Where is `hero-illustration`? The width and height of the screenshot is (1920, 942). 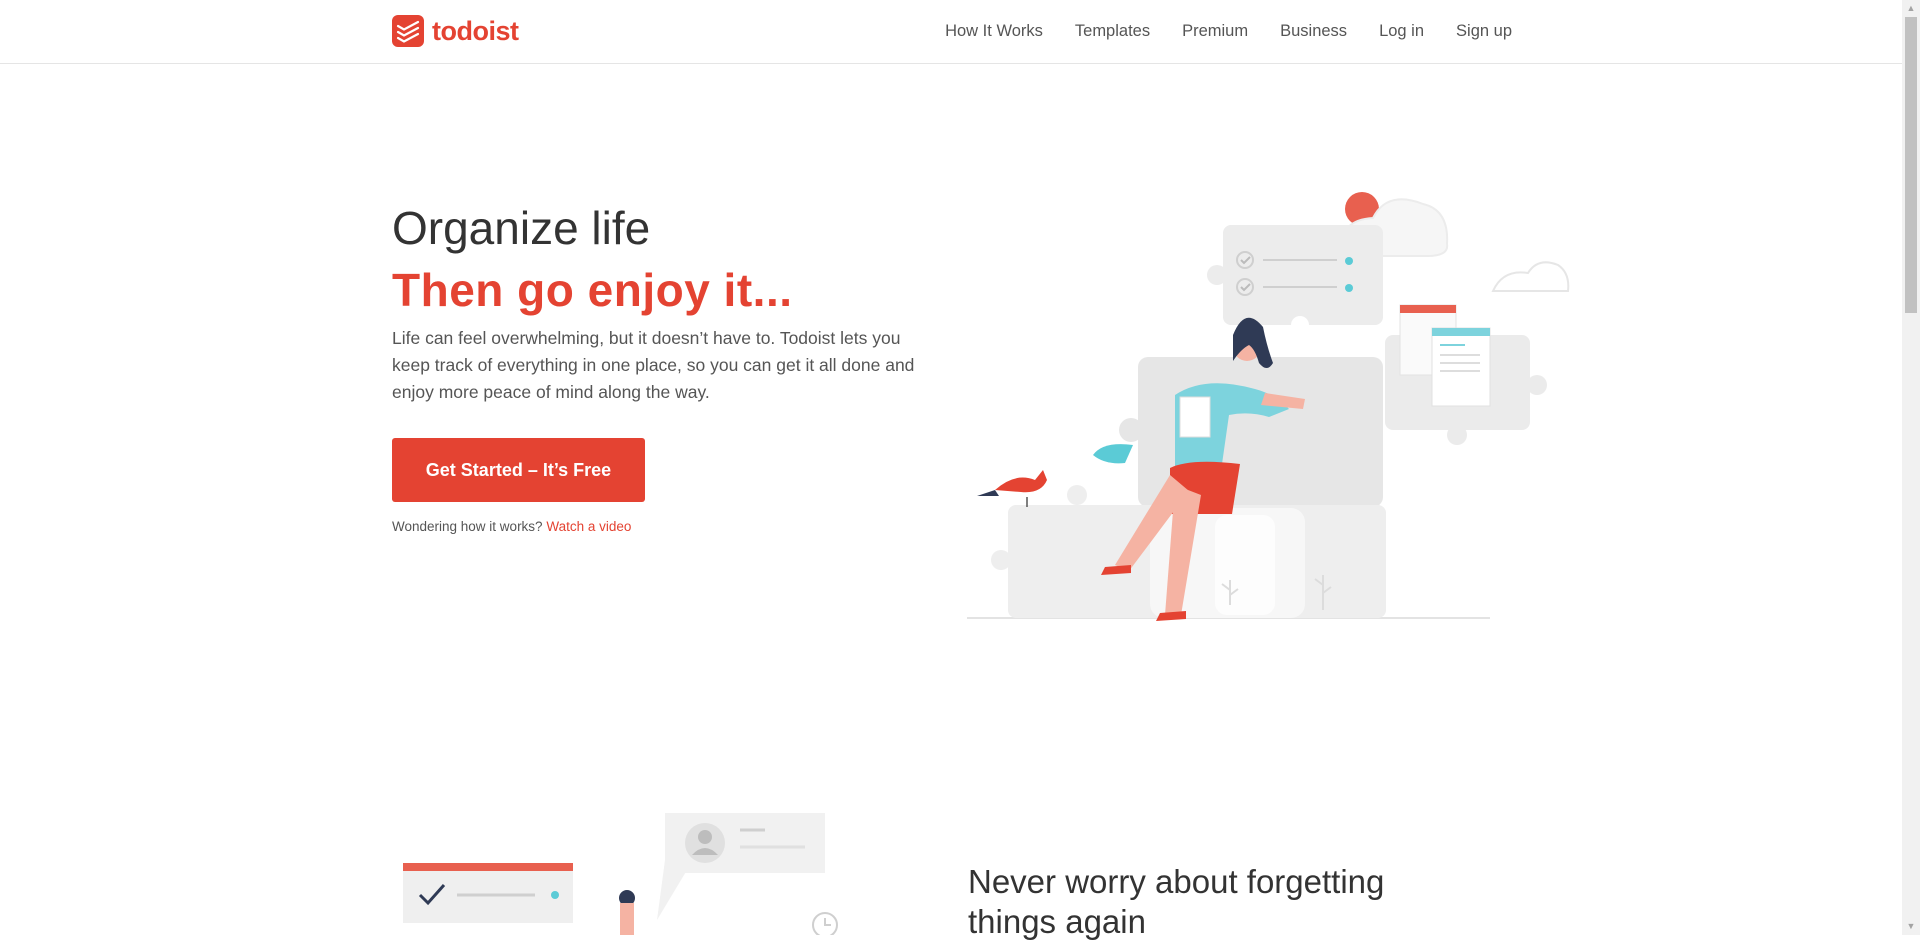
hero-illustration is located at coordinates (1268, 406).